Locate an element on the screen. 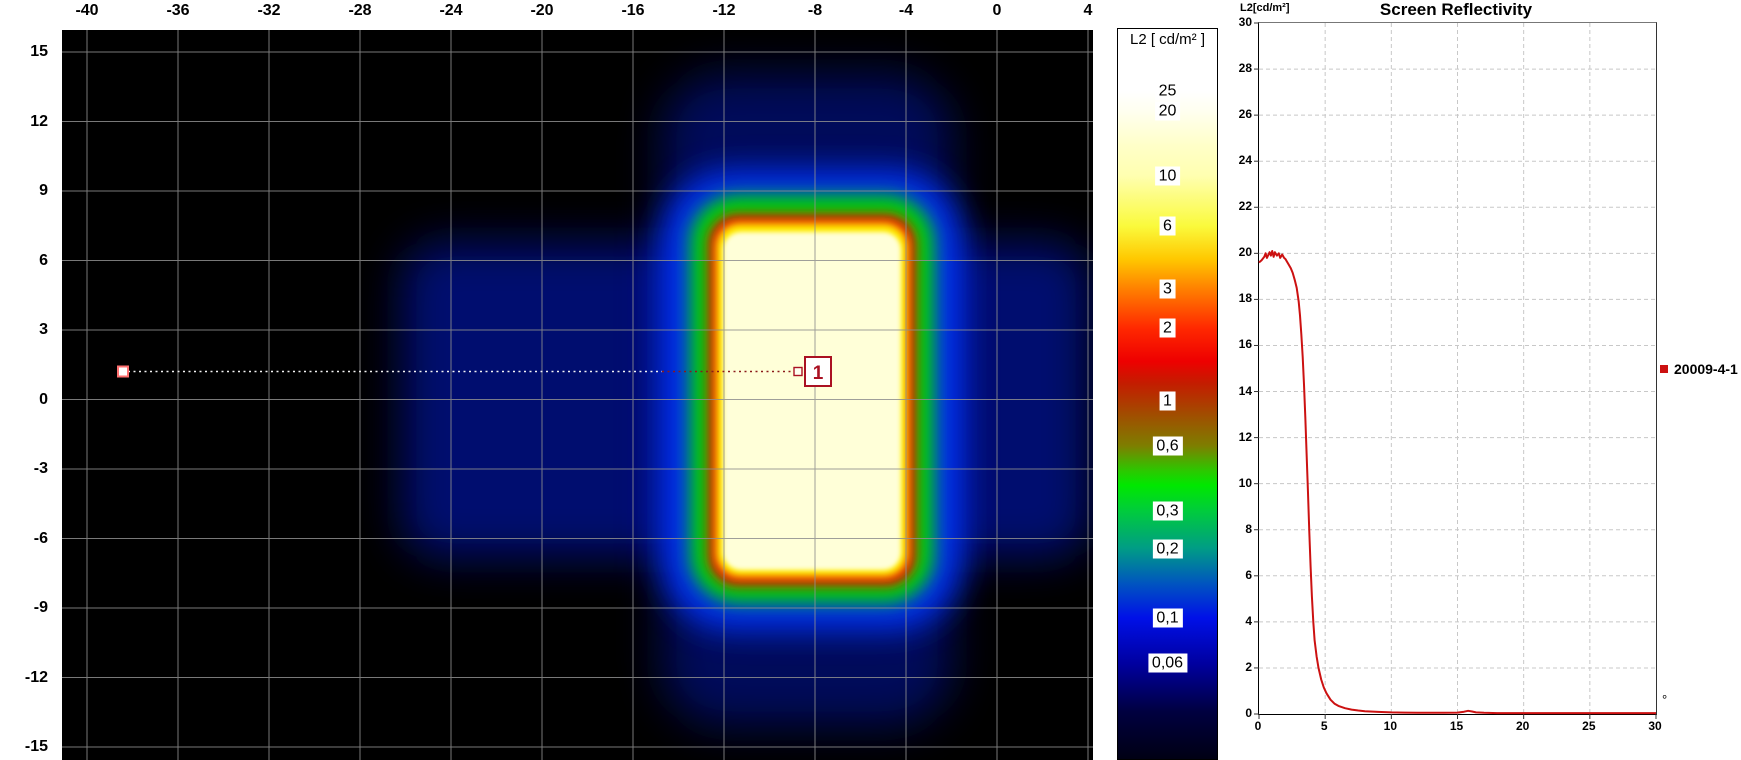 The image size is (1741, 760). colorbar-scale-label: 20 is located at coordinates (1167, 111).